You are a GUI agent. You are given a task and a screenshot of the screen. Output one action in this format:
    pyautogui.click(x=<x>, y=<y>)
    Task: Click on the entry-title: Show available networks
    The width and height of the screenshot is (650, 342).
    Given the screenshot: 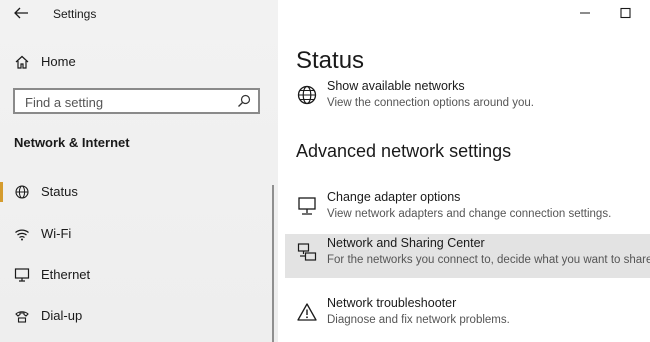 What is the action you would take?
    pyautogui.click(x=396, y=86)
    